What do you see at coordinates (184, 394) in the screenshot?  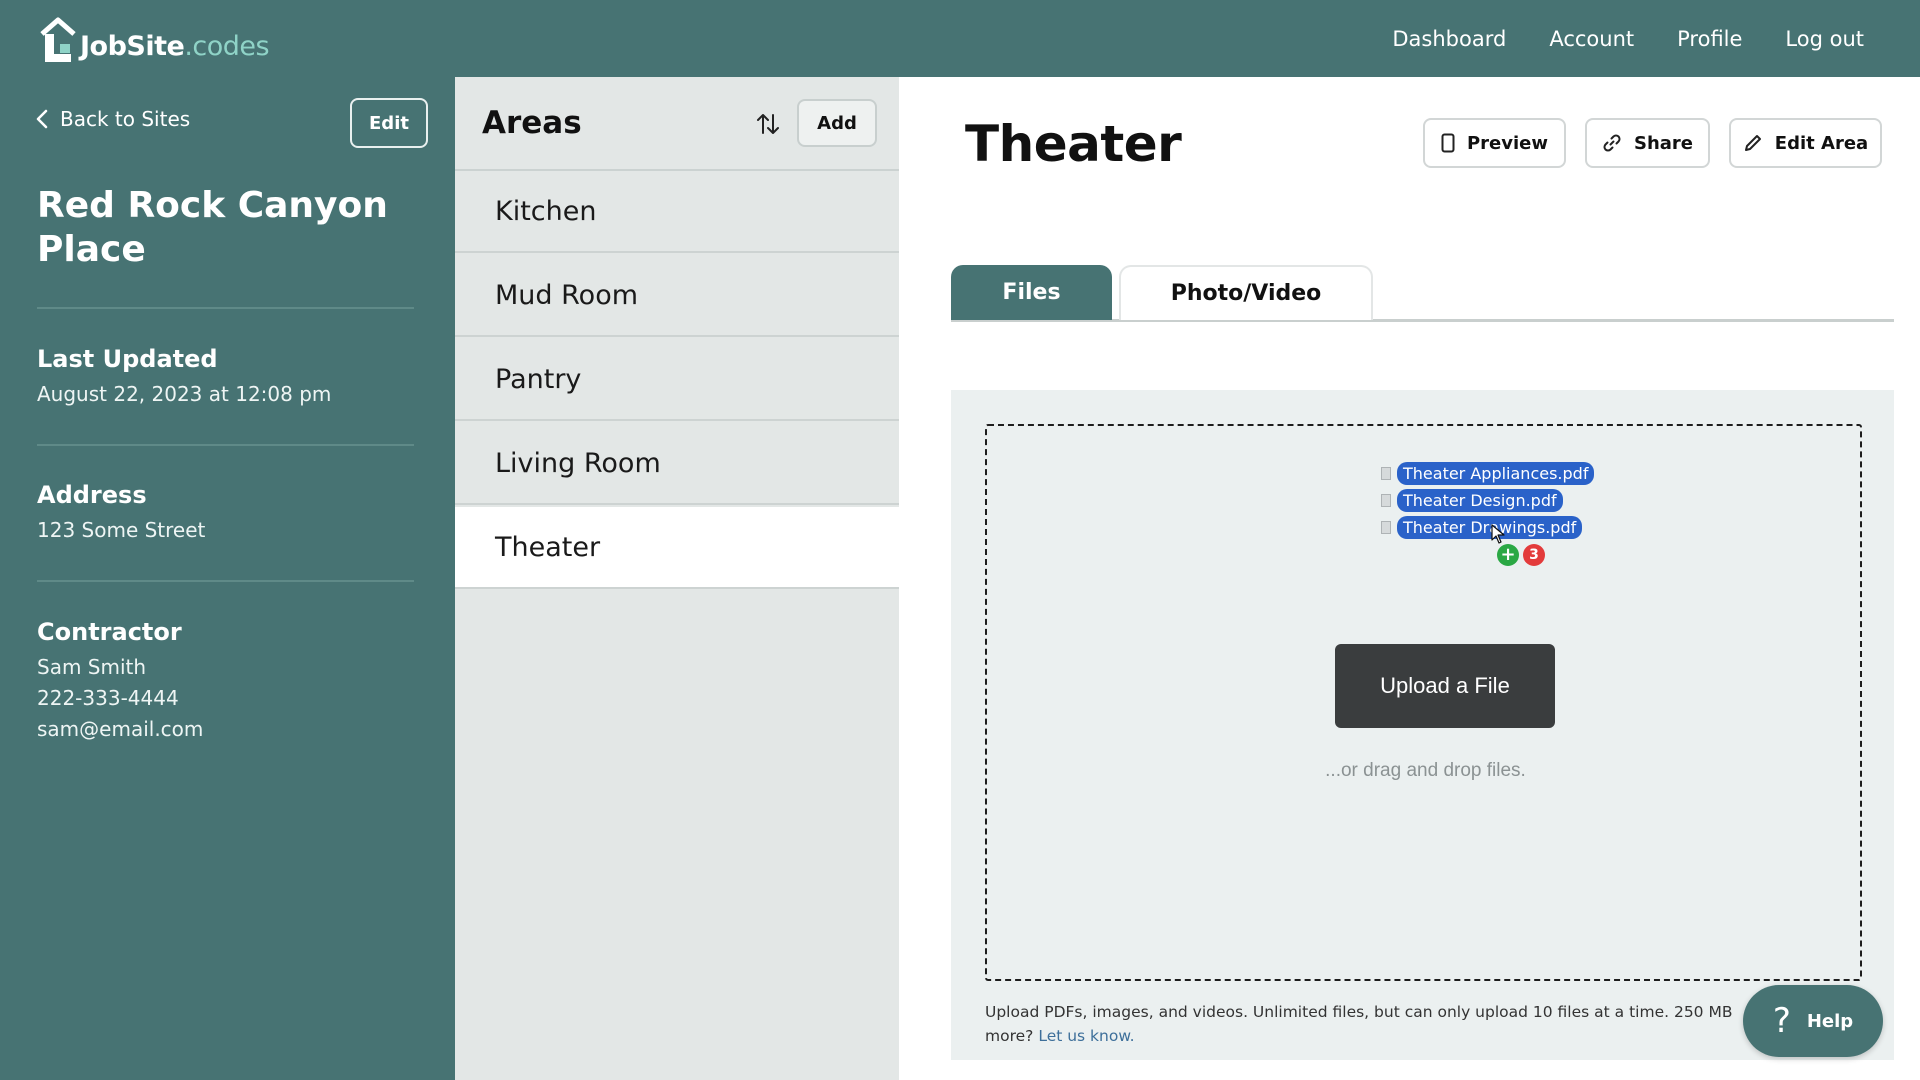 I see `last-updated-value: August 22, 2023 at 12:08 pm` at bounding box center [184, 394].